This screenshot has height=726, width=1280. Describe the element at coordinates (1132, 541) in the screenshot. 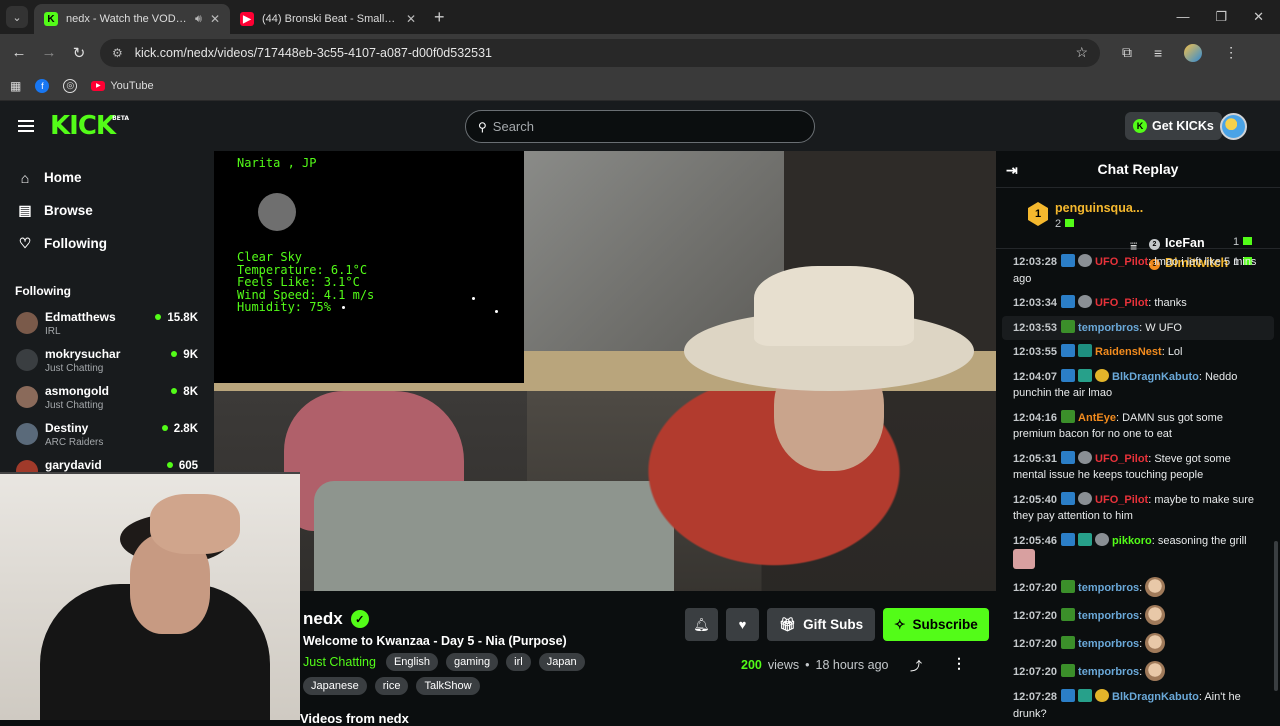

I see `chat-username: pikkoro` at that location.